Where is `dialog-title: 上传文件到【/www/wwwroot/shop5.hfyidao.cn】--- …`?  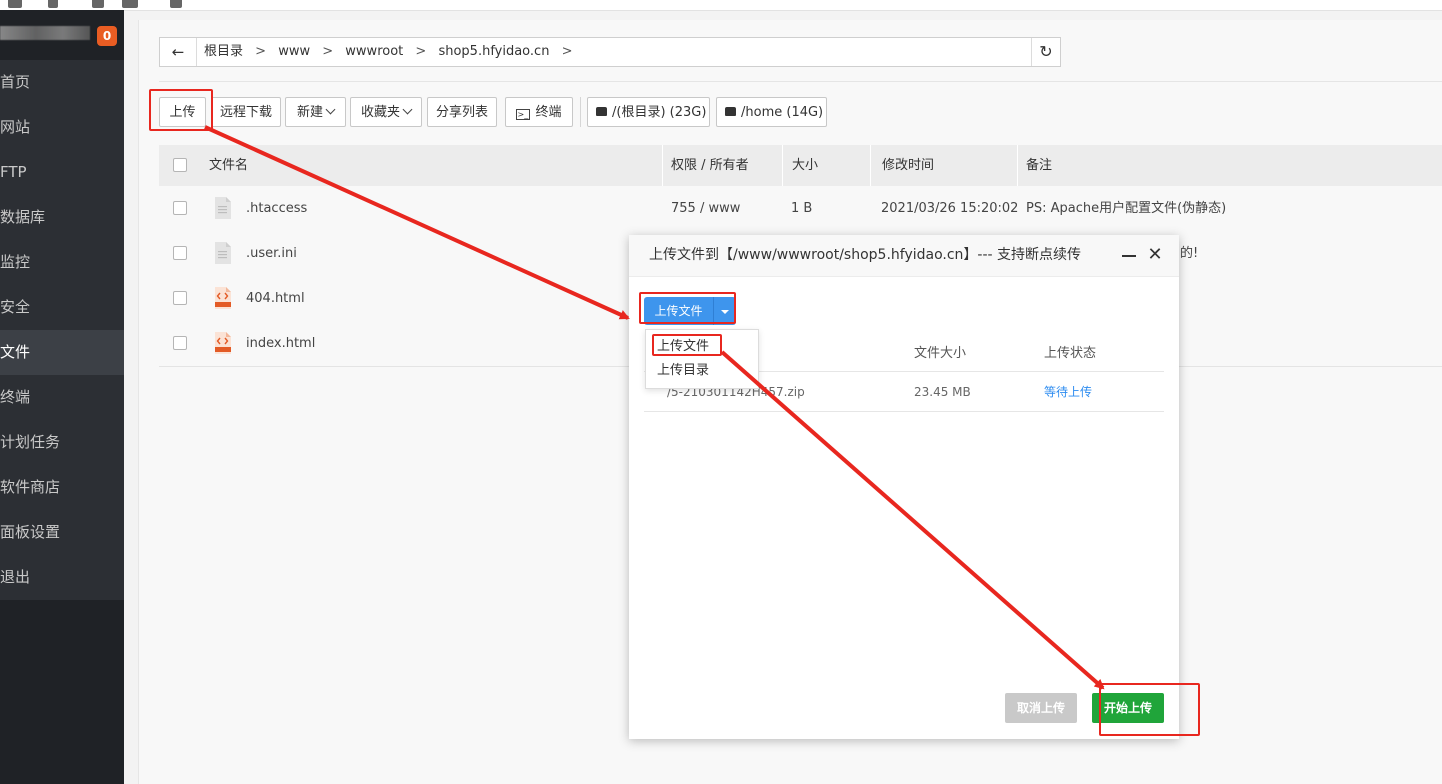 dialog-title: 上传文件到【/www/wwwroot/shop5.hfyidao.cn】--- … is located at coordinates (865, 255).